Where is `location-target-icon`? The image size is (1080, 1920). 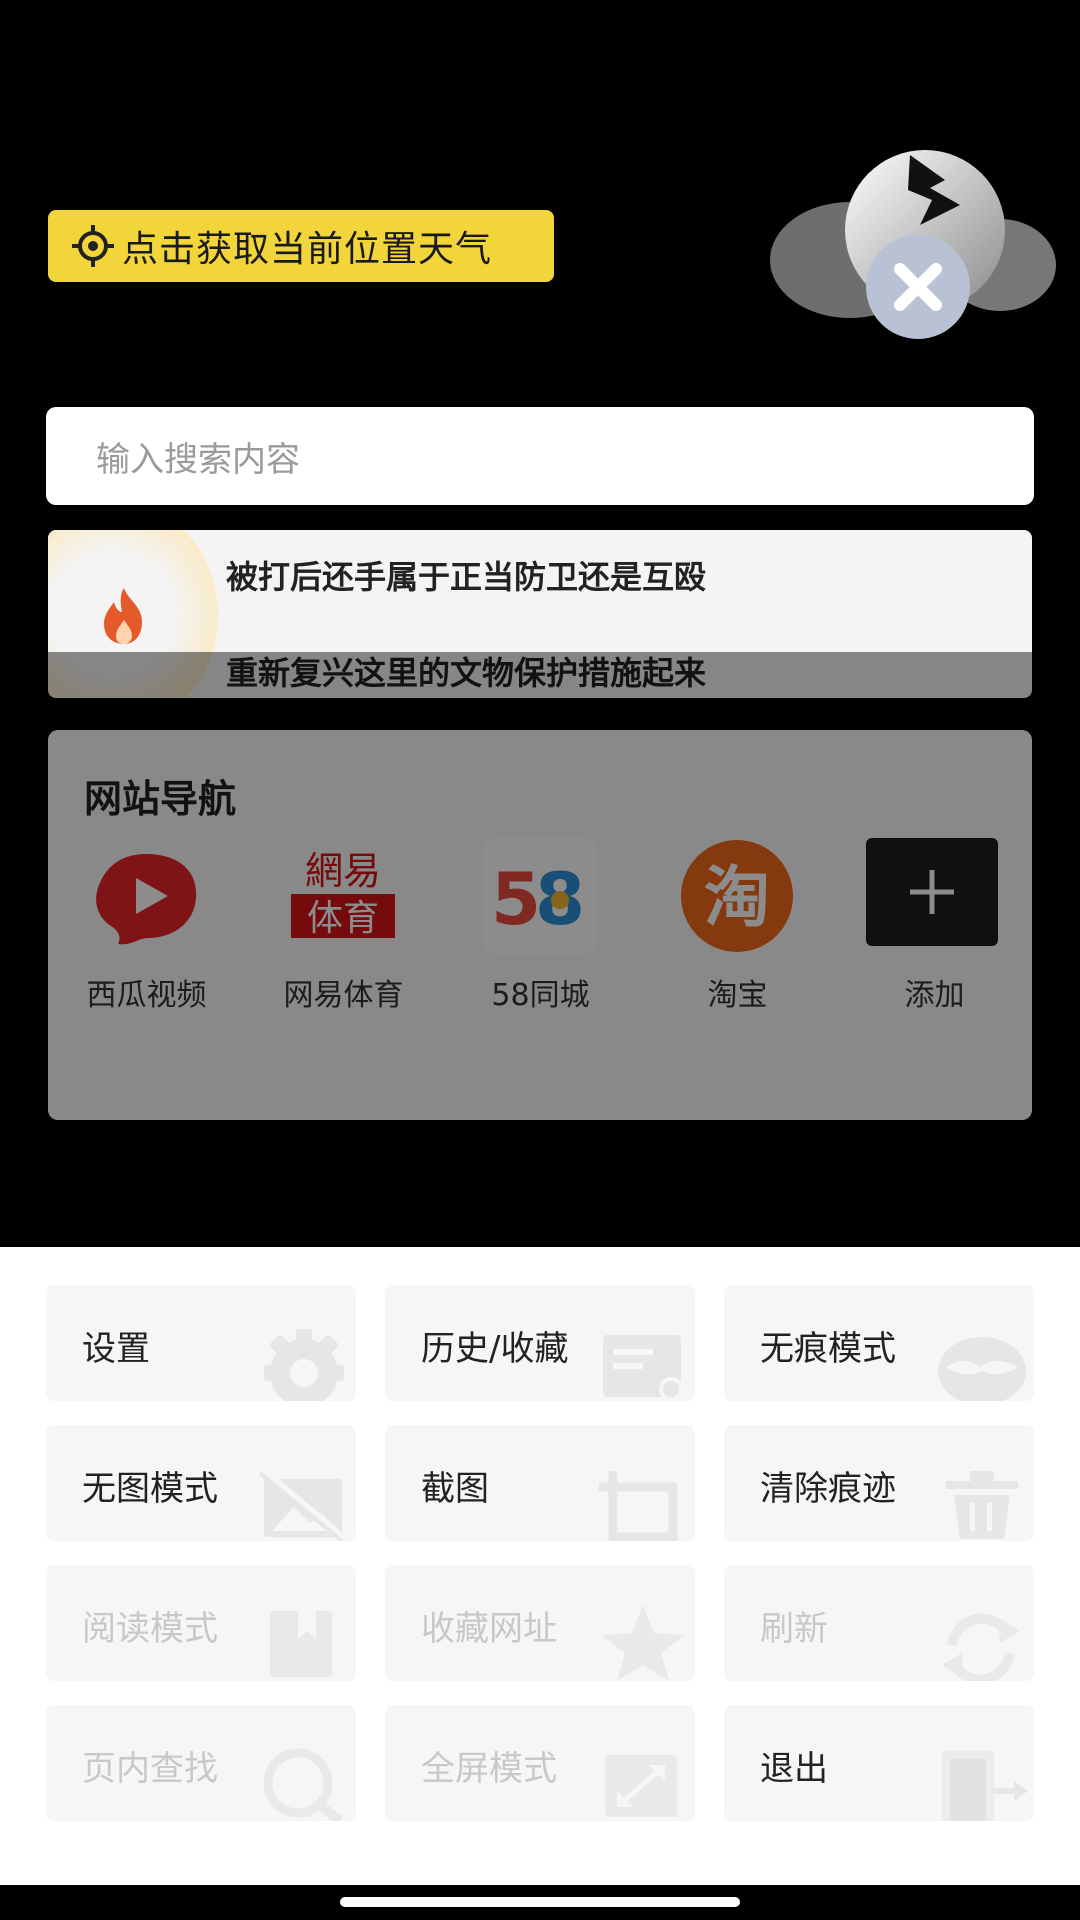 location-target-icon is located at coordinates (93, 246).